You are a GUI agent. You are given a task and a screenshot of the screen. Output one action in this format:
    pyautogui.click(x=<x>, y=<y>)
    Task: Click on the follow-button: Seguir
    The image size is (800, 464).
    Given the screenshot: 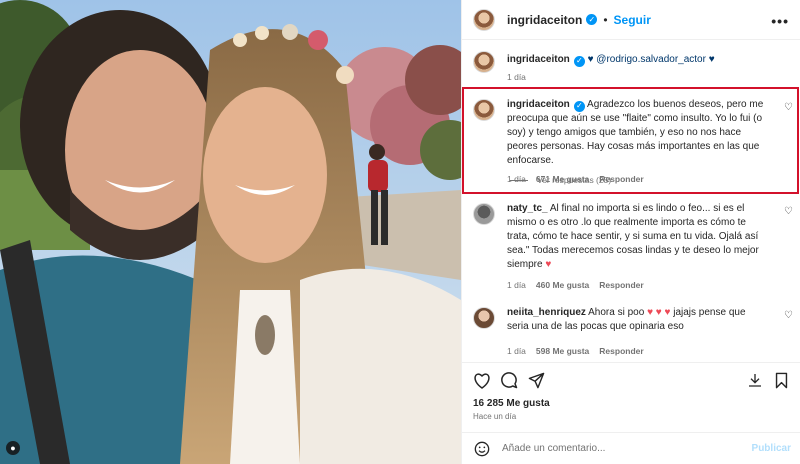 What is the action you would take?
    pyautogui.click(x=632, y=20)
    